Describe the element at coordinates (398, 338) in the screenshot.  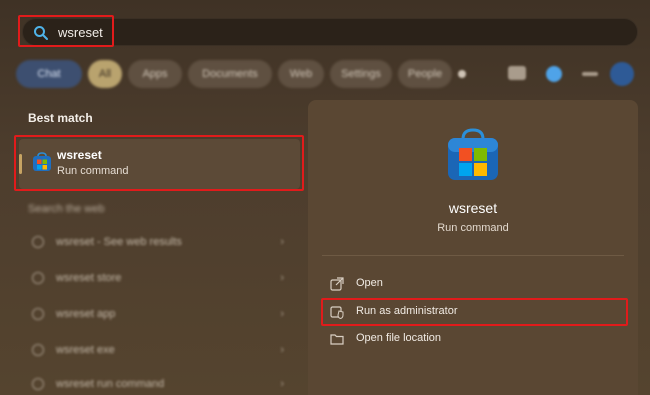
I see `open-file-location-label: Open file location` at that location.